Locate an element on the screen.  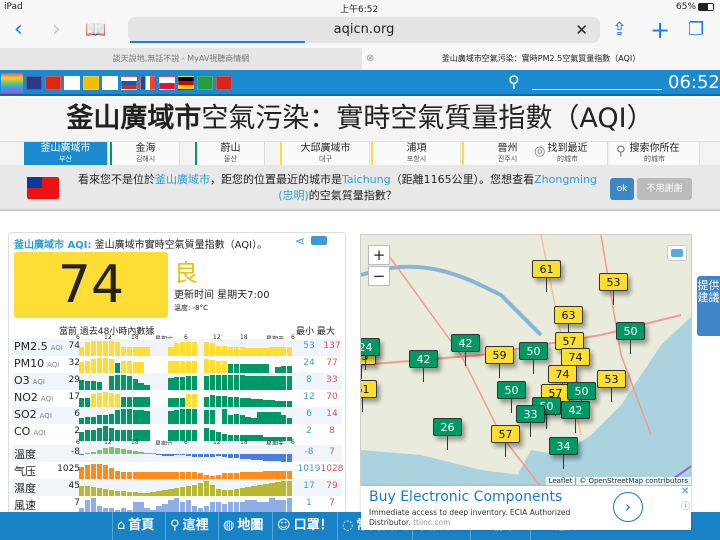
aqi-station-marker: 57 is located at coordinates (505, 441).